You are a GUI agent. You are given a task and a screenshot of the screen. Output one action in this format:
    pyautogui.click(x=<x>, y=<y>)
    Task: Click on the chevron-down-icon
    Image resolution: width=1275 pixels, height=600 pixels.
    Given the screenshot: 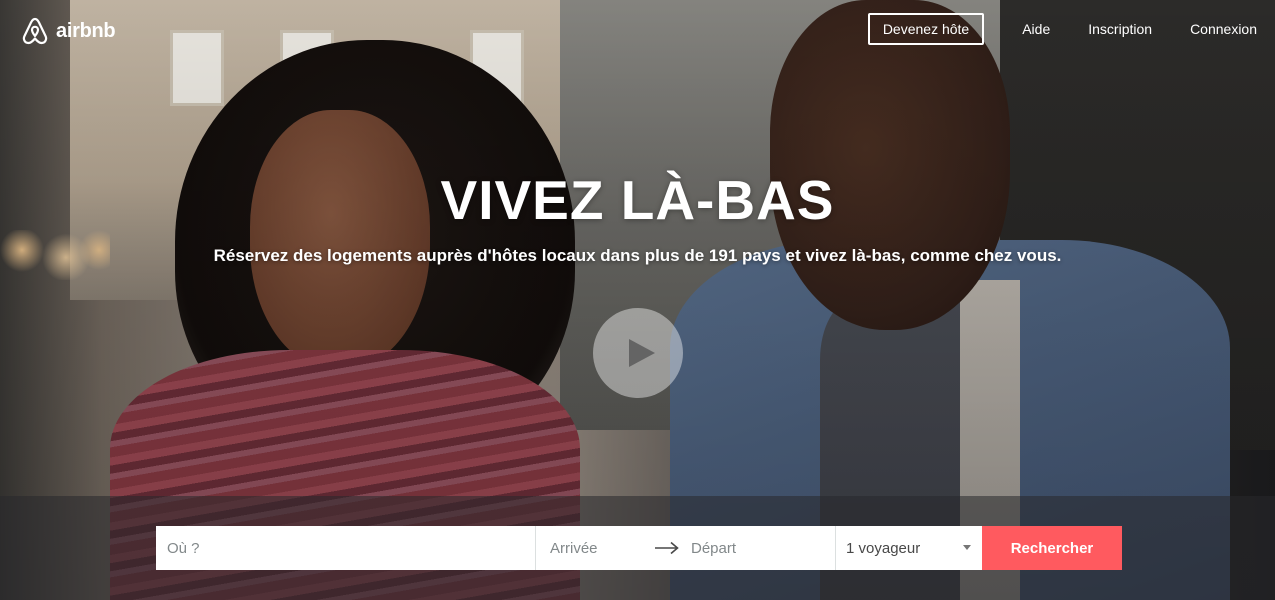 What is the action you would take?
    pyautogui.click(x=967, y=547)
    